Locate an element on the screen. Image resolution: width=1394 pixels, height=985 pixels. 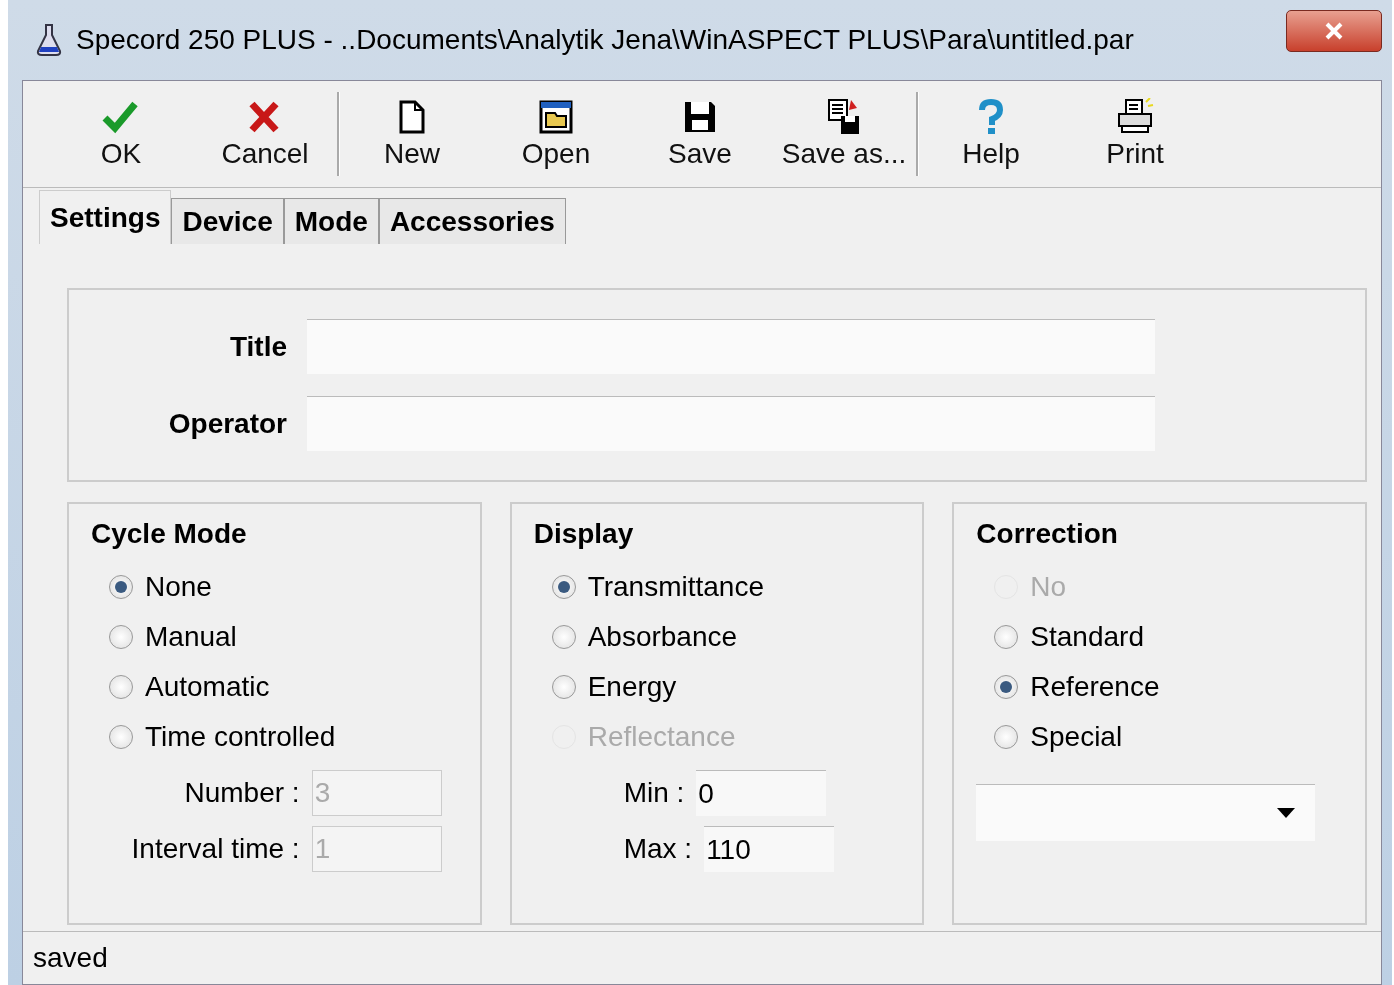
toolbar-button: New is located at coordinates (412, 134).